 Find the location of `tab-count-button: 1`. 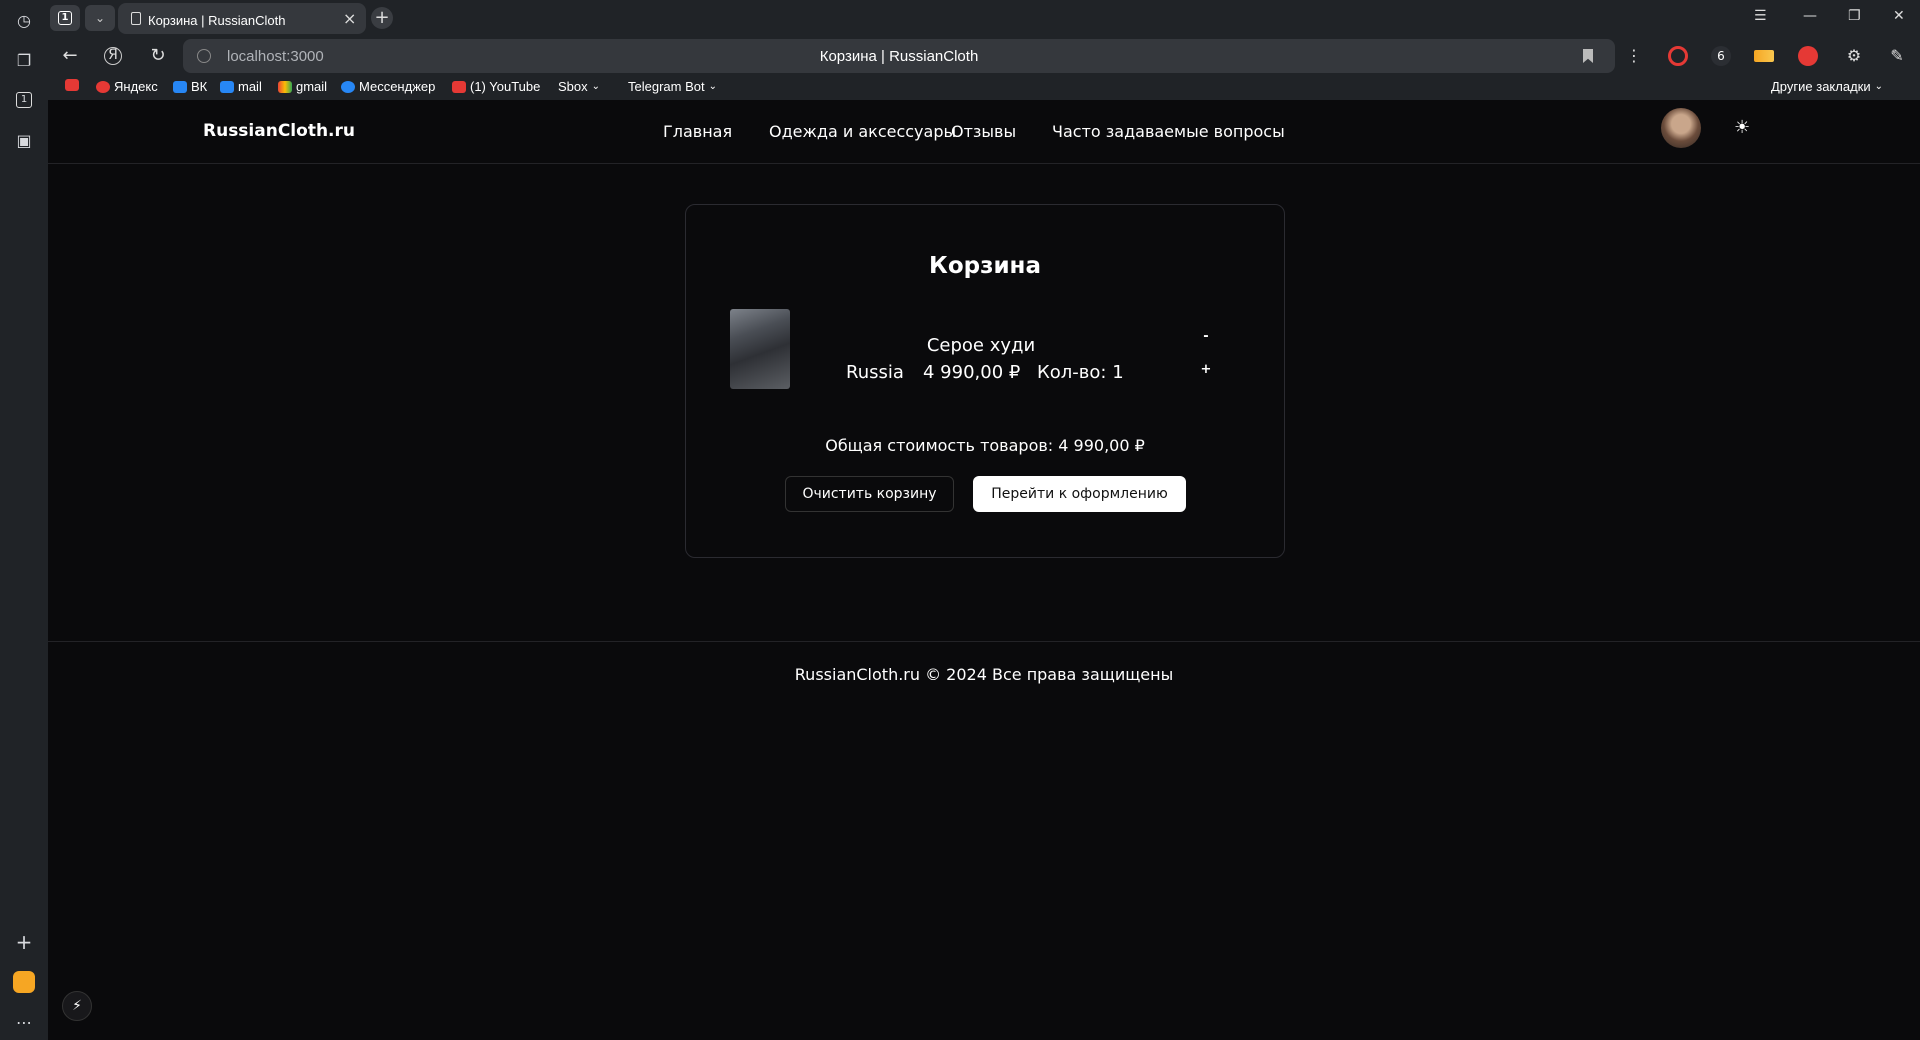

tab-count-button: 1 is located at coordinates (65, 18).